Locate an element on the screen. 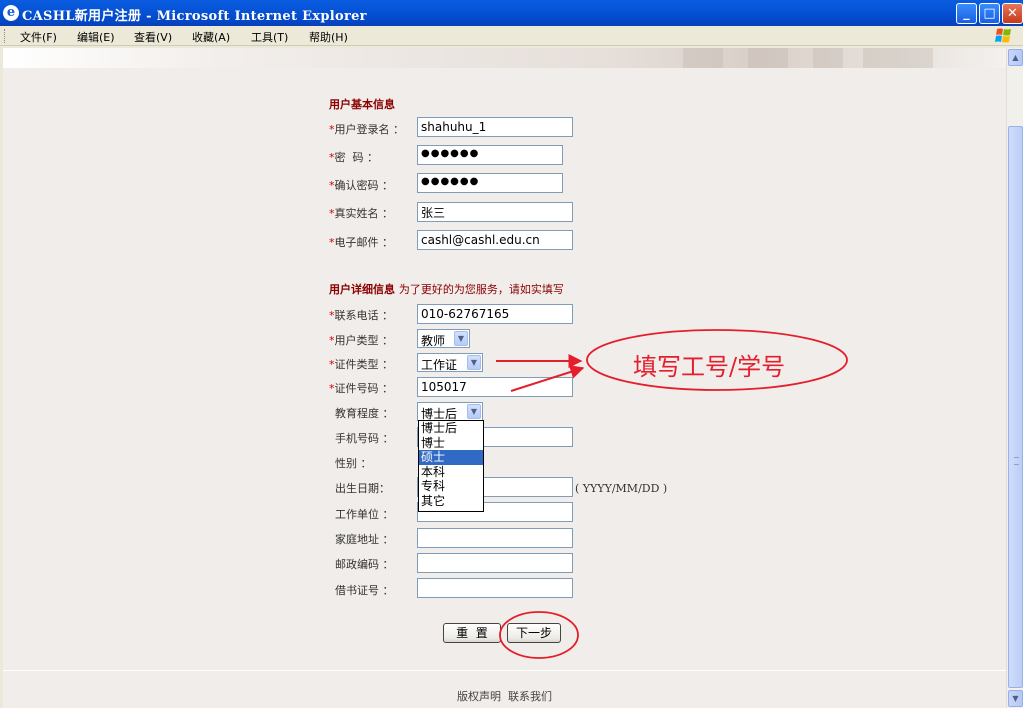 This screenshot has width=1023, height=708. next-step-button: 下一步 is located at coordinates (534, 633).